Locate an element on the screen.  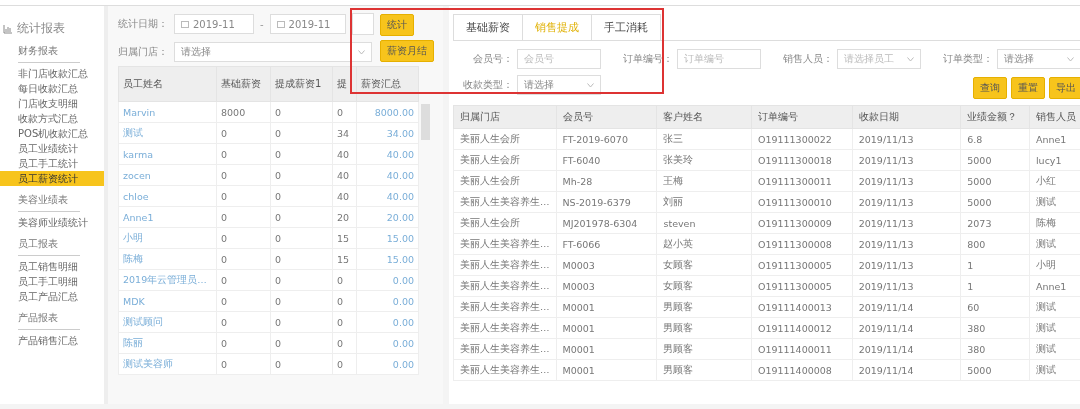
scrollbar-thumb is located at coordinates (425, 122).